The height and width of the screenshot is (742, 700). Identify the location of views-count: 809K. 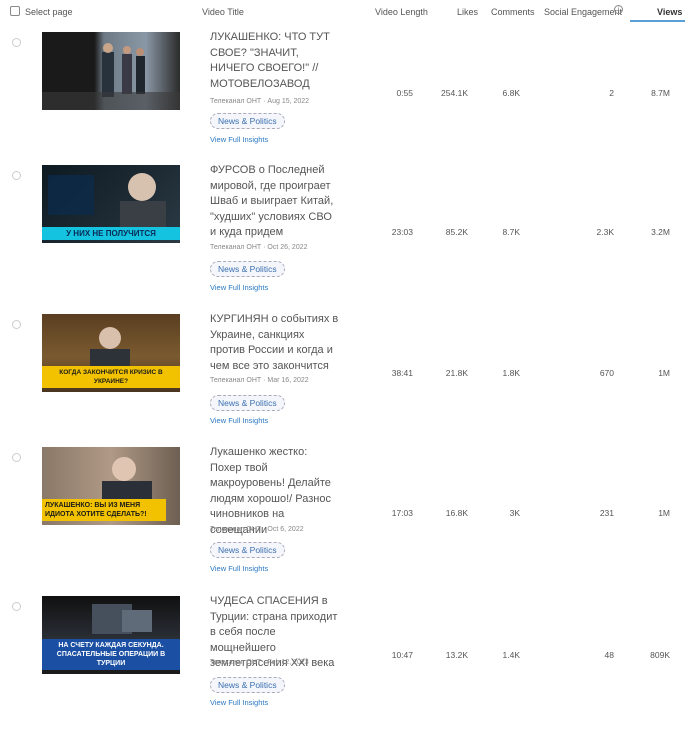
(660, 655).